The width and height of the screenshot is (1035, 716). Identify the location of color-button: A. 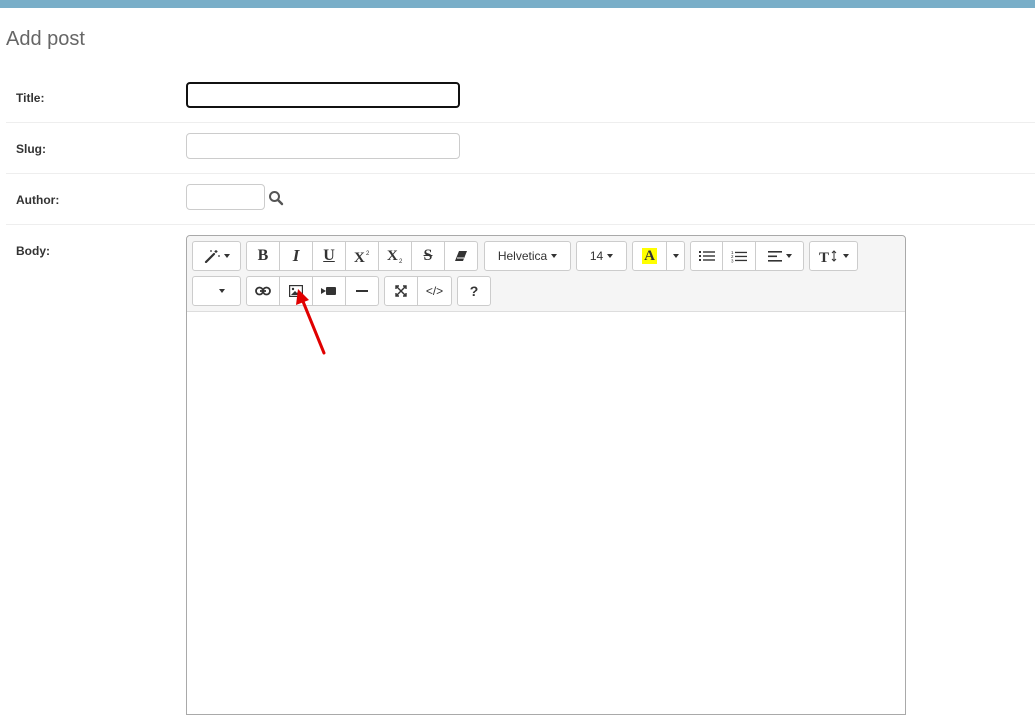
(649, 256).